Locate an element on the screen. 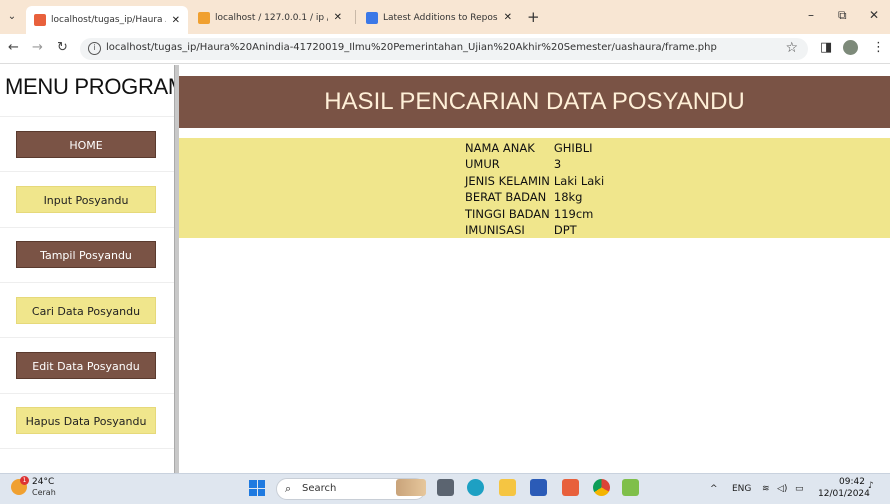 This screenshot has width=890, height=504. phpmyadmin-favicon-icon is located at coordinates (204, 17).